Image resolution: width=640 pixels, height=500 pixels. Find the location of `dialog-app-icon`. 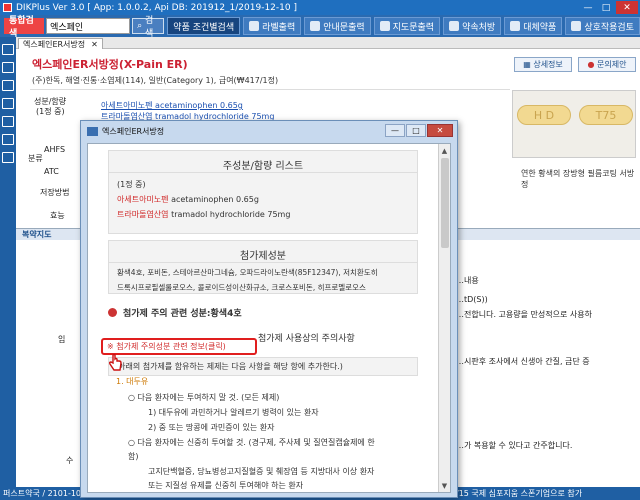

dialog-app-icon is located at coordinates (92, 131).